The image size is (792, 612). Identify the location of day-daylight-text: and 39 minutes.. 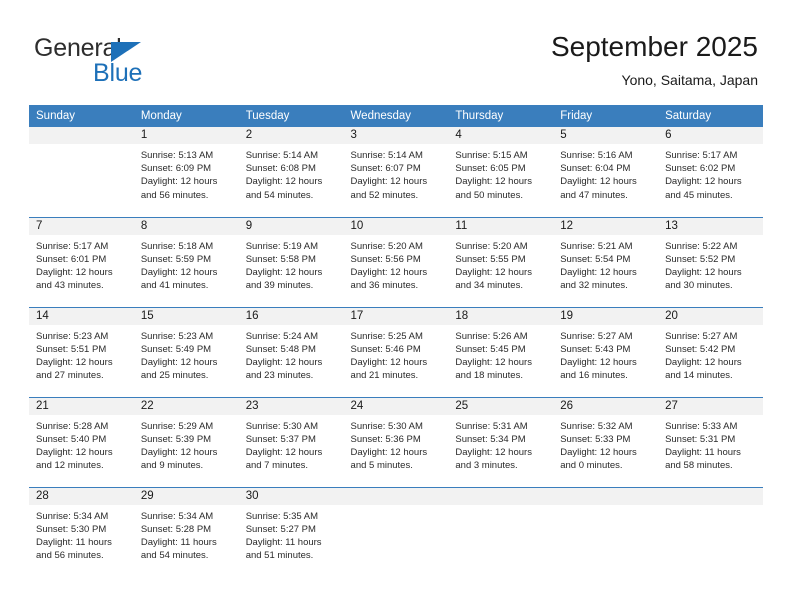
(279, 286).